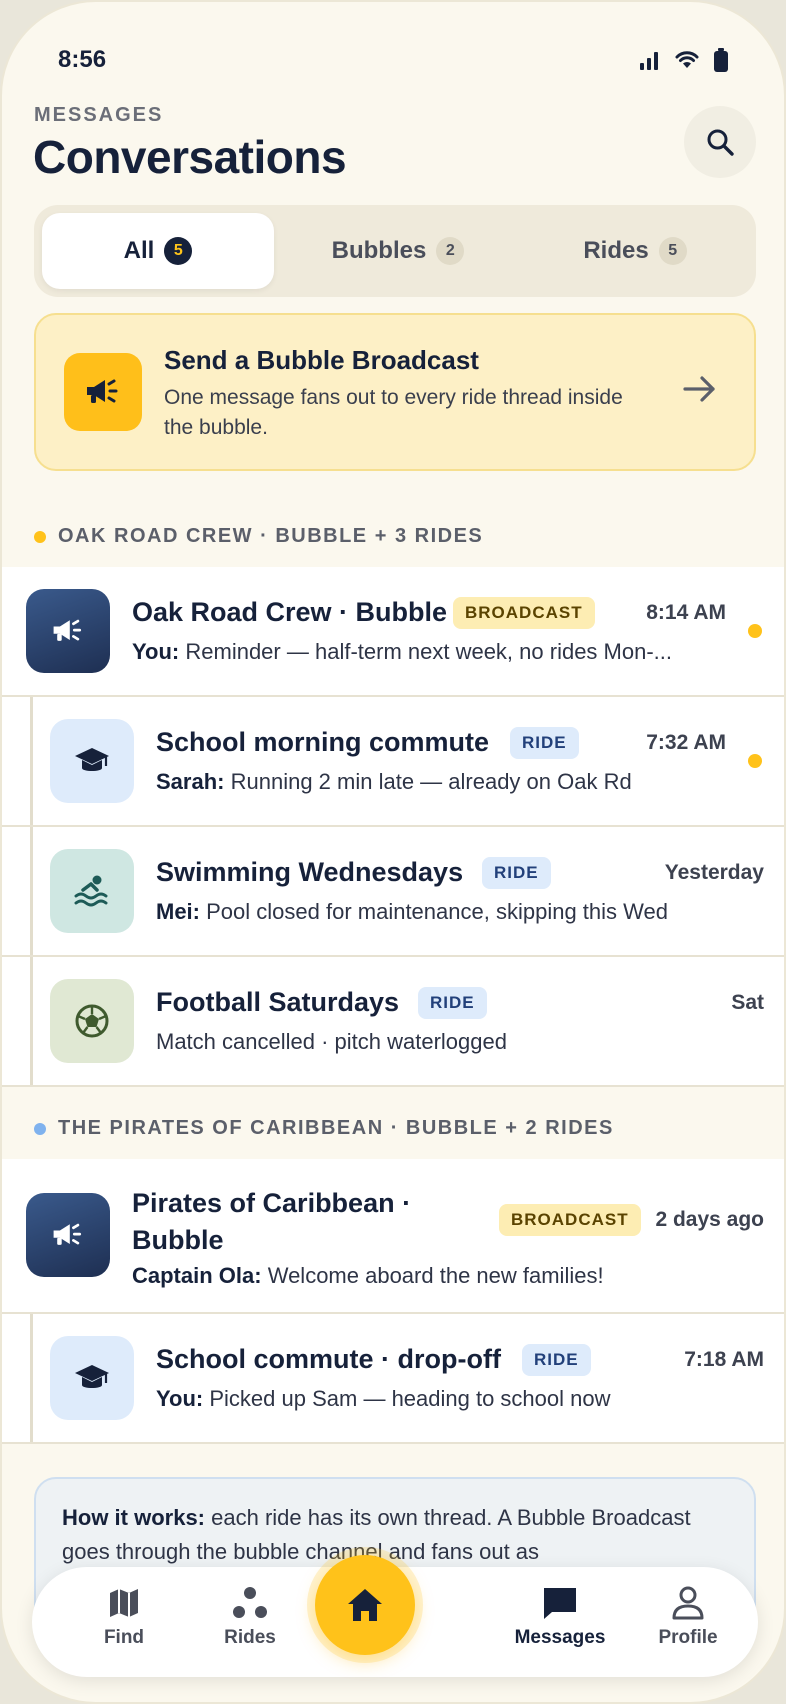  I want to click on conversation-name: School commute · drop-off, so click(328, 1359).